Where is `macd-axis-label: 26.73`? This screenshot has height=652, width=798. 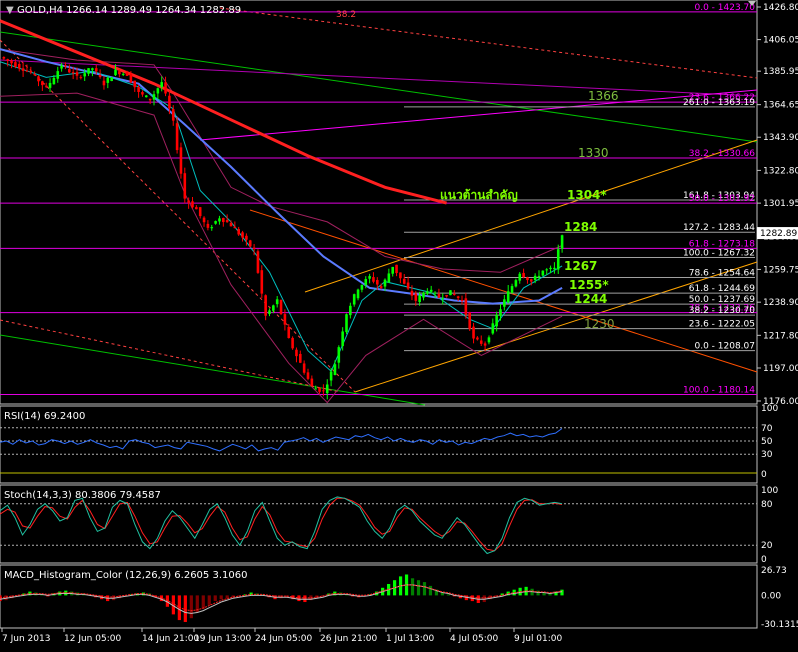
macd-axis-label: 26.73 is located at coordinates (774, 571).